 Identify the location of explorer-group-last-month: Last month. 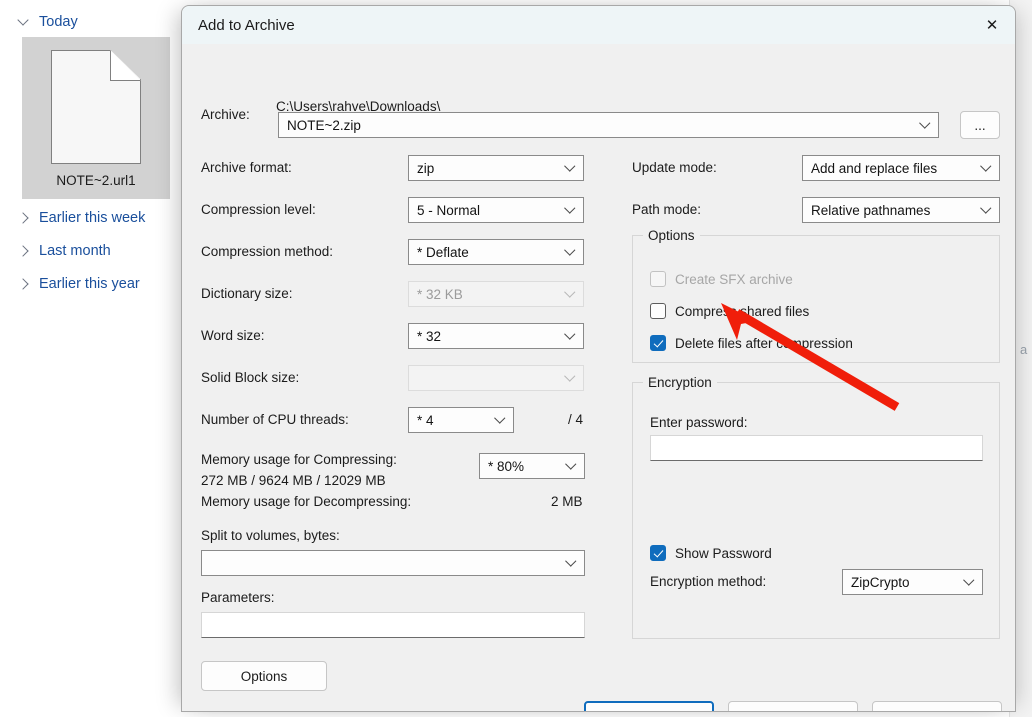
(64, 251).